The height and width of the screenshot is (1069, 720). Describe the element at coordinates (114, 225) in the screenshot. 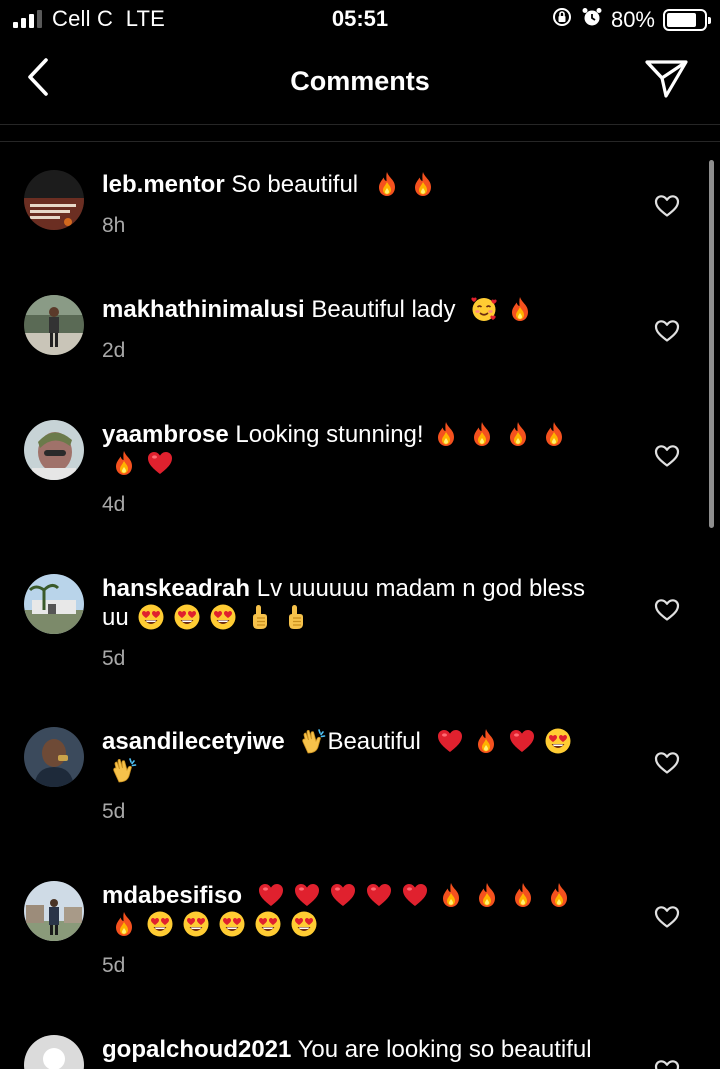

I see `comment-time: 8h` at that location.